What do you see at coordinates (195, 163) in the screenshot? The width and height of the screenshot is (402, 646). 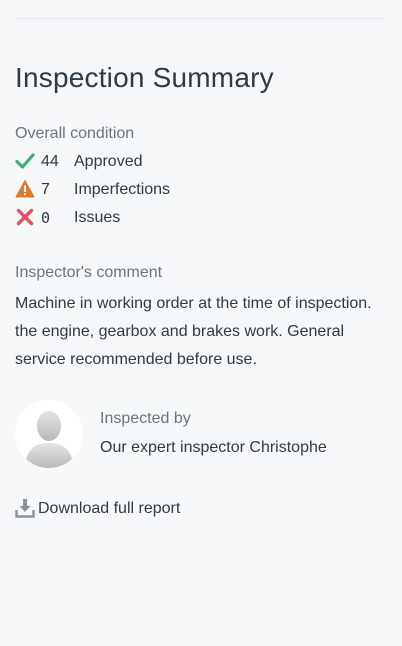 I see `condition-approved-row: 44 Approved` at bounding box center [195, 163].